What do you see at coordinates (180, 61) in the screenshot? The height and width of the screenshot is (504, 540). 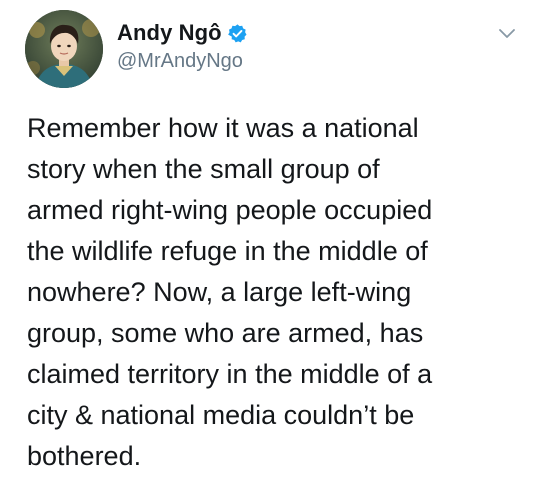 I see `author-handle: @MrAndyNgo` at bounding box center [180, 61].